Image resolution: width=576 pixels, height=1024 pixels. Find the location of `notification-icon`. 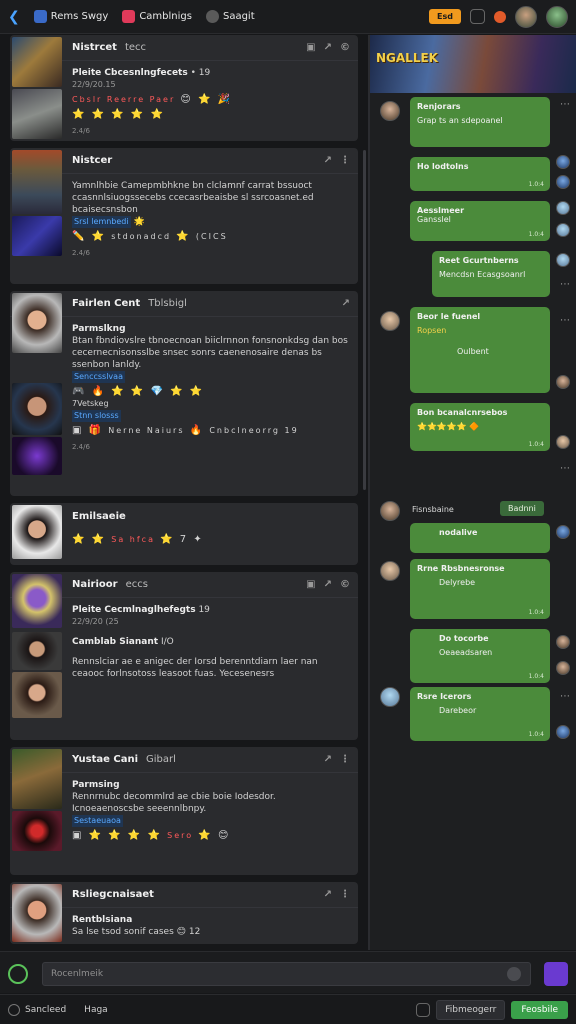

notification-icon is located at coordinates (500, 16).